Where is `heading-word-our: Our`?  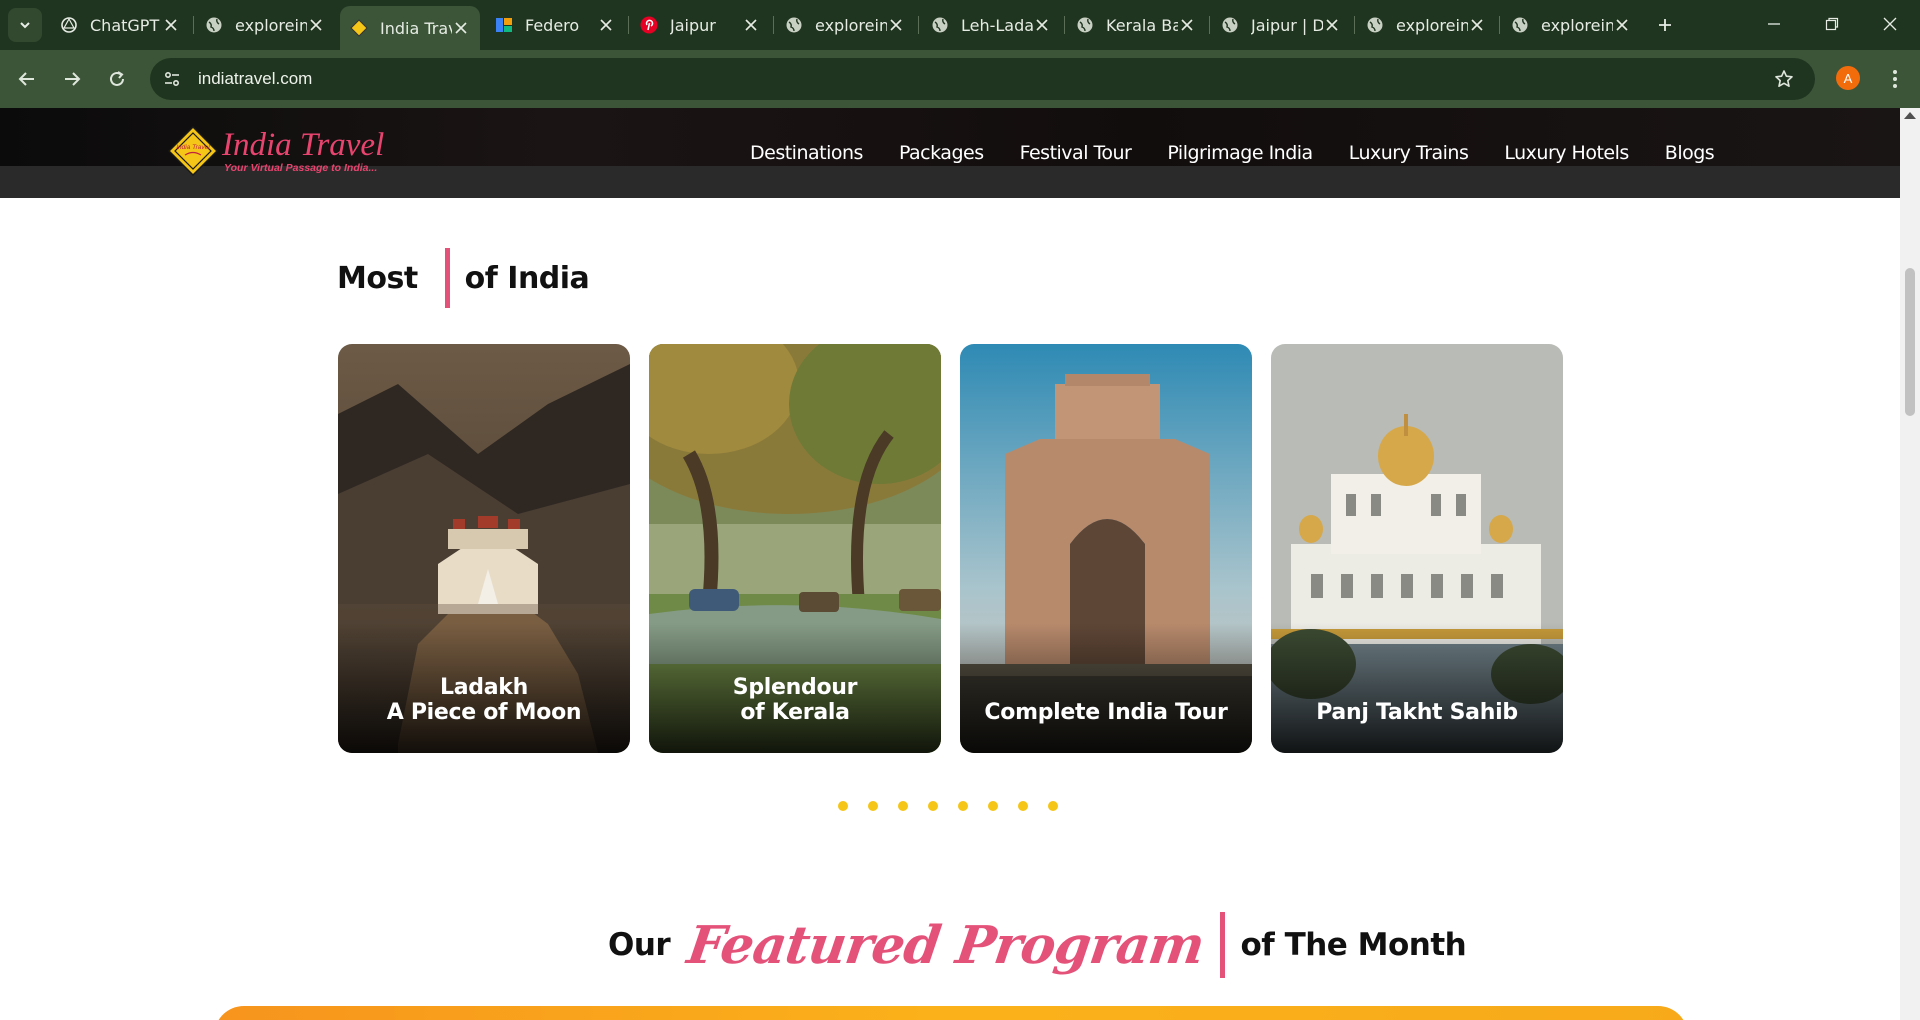 heading-word-our: Our is located at coordinates (639, 945).